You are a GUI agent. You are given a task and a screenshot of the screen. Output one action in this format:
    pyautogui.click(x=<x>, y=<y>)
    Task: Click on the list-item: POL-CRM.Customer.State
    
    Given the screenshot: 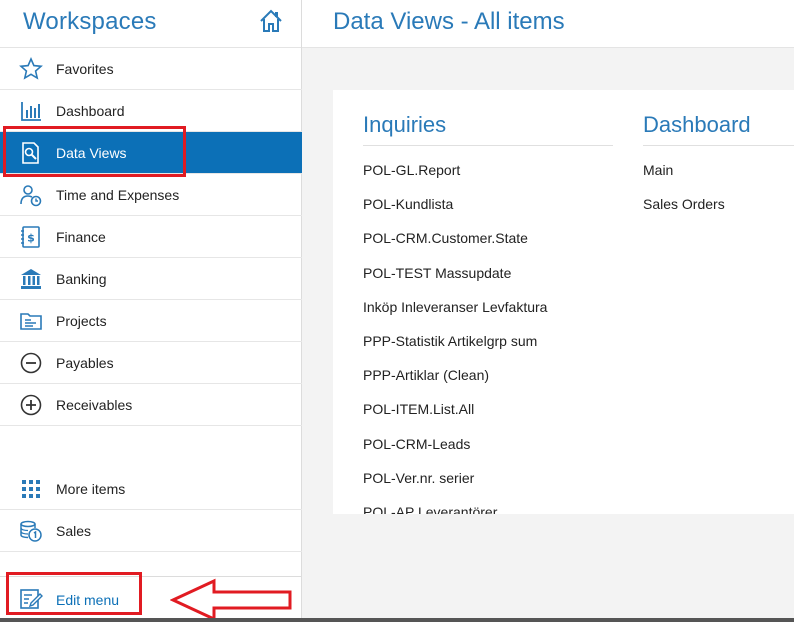 What is the action you would take?
    pyautogui.click(x=488, y=231)
    